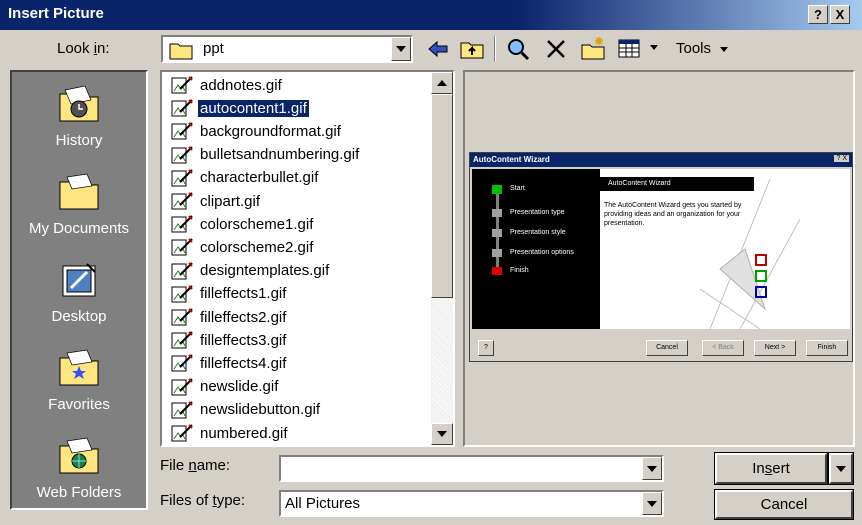 The image size is (862, 525). I want to click on place-label: History, so click(79, 140).